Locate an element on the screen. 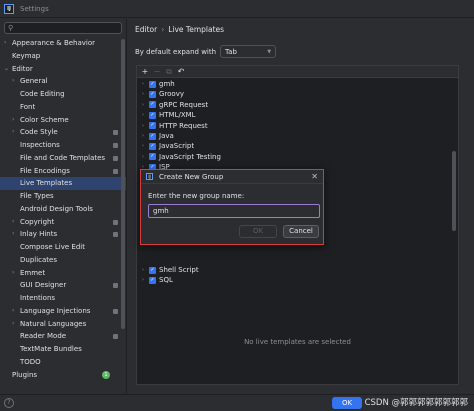  sidebar-item: › Natural Languages is located at coordinates (63, 324).